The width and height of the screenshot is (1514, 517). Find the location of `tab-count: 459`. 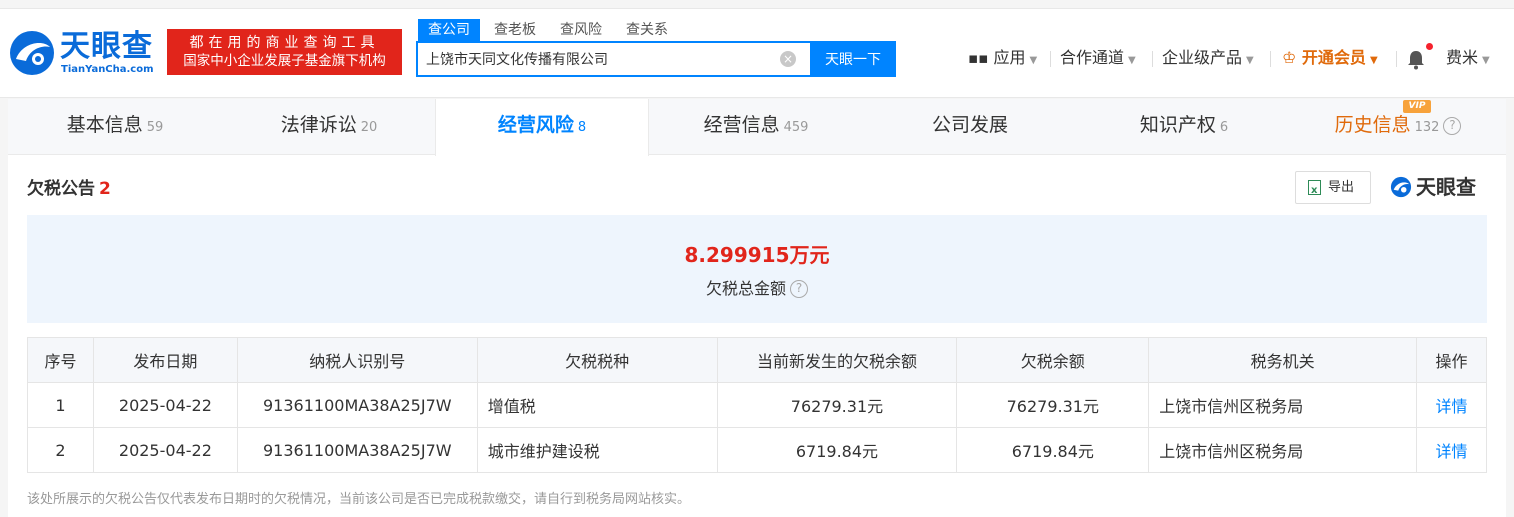

tab-count: 459 is located at coordinates (796, 127).